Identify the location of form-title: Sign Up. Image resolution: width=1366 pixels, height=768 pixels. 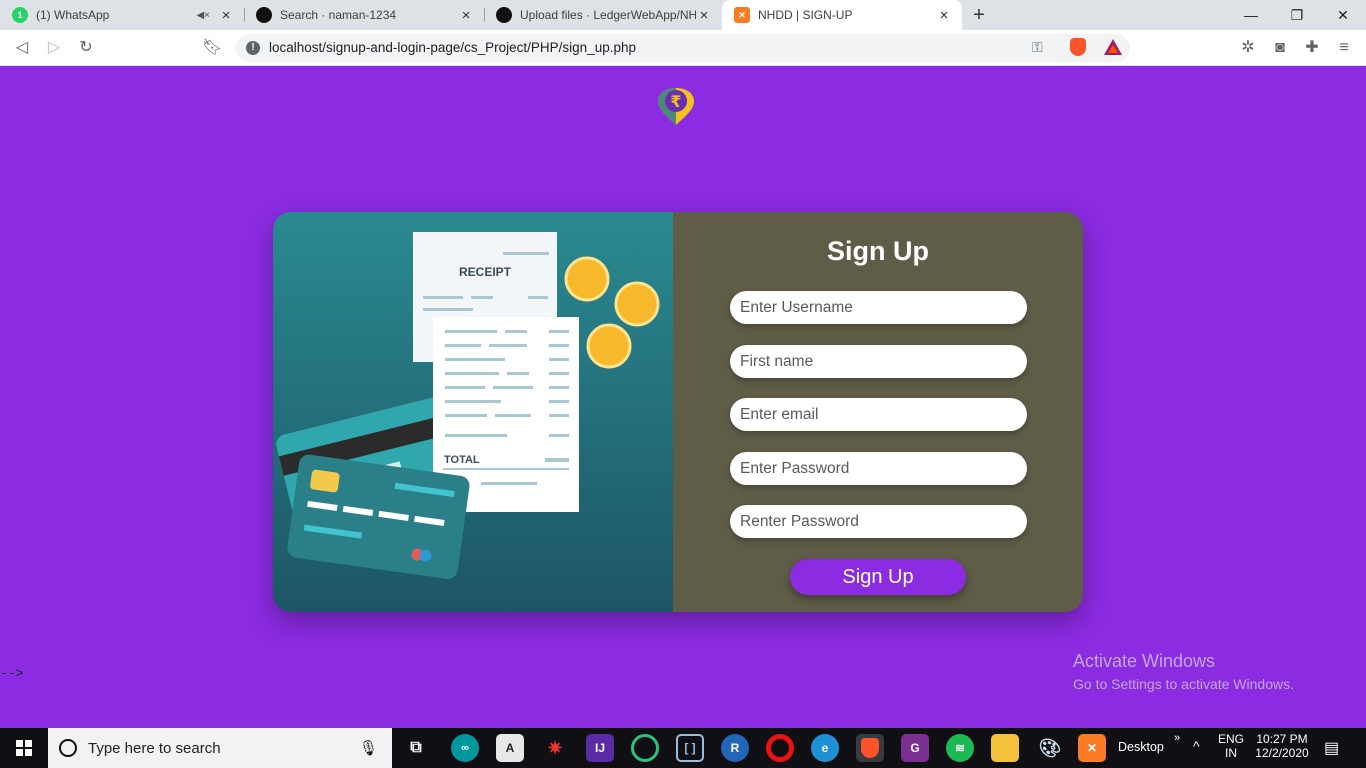
(878, 251).